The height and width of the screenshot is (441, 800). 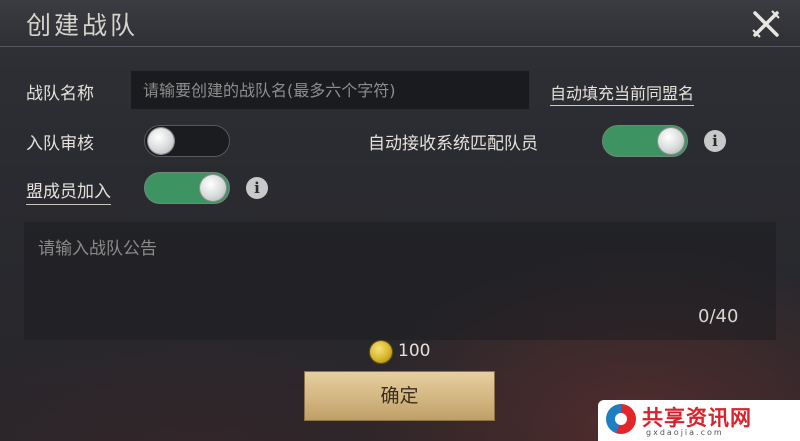 I want to click on alliance-join-toggle, so click(x=187, y=188).